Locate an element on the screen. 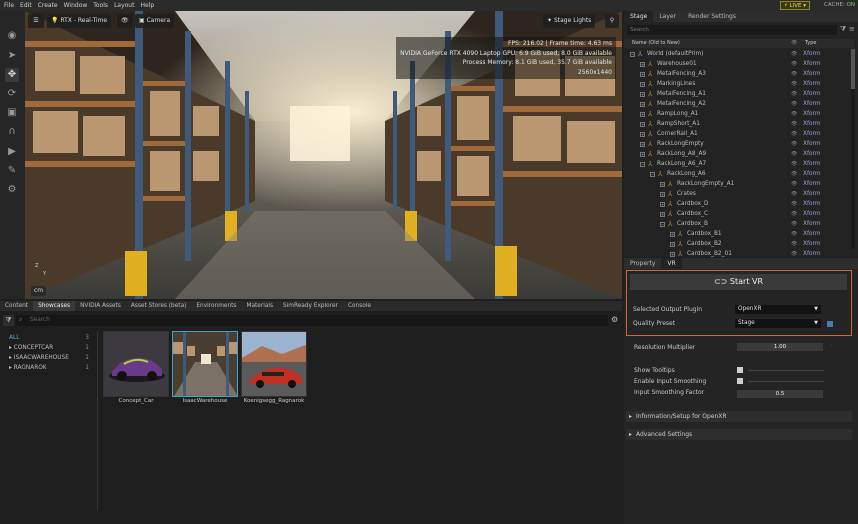 Image resolution: width=858 pixels, height=524 pixels. tooltips-checkbox is located at coordinates (740, 370).